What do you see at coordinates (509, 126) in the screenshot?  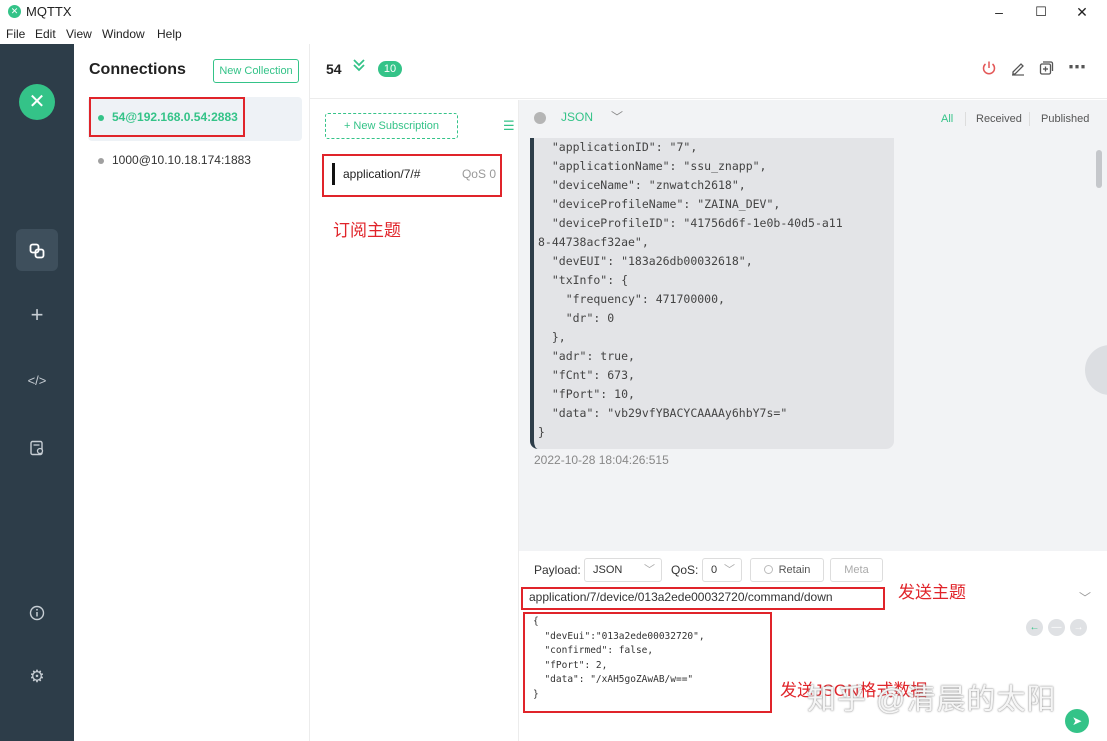 I see `subscription-list-icon: ☰` at bounding box center [509, 126].